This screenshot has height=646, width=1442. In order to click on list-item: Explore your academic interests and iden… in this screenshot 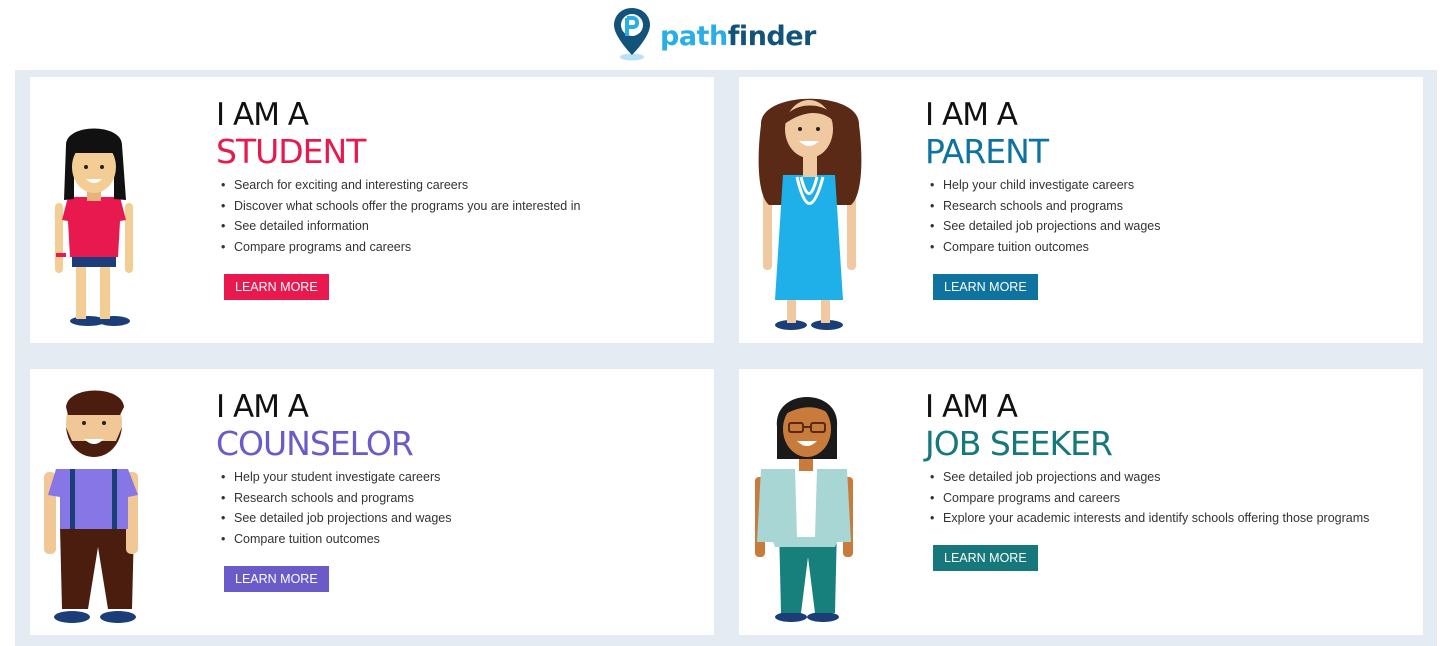, I will do `click(1148, 518)`.